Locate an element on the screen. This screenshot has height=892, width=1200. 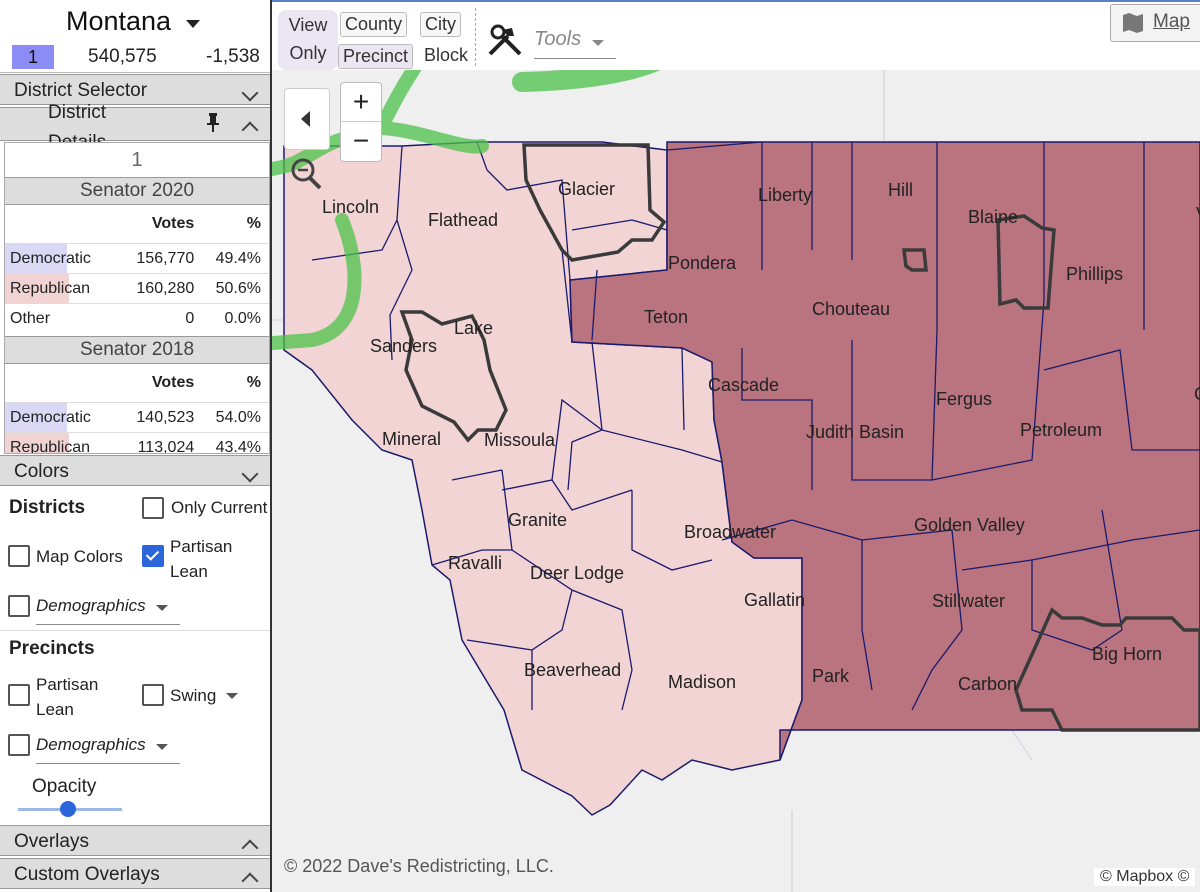
county-label-phillips: Phillips is located at coordinates (1094, 274).